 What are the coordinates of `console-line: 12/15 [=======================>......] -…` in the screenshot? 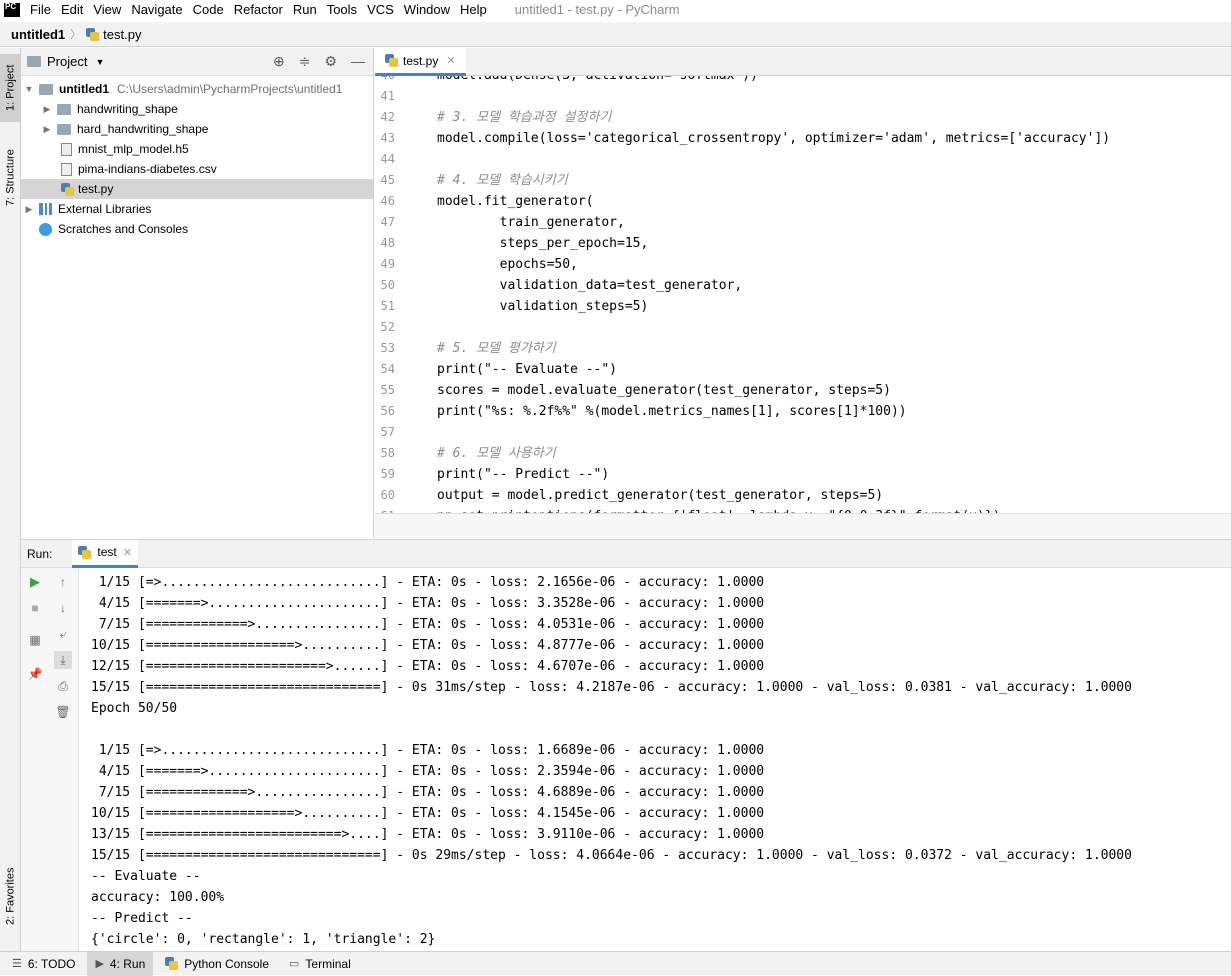 It's located at (428, 666).